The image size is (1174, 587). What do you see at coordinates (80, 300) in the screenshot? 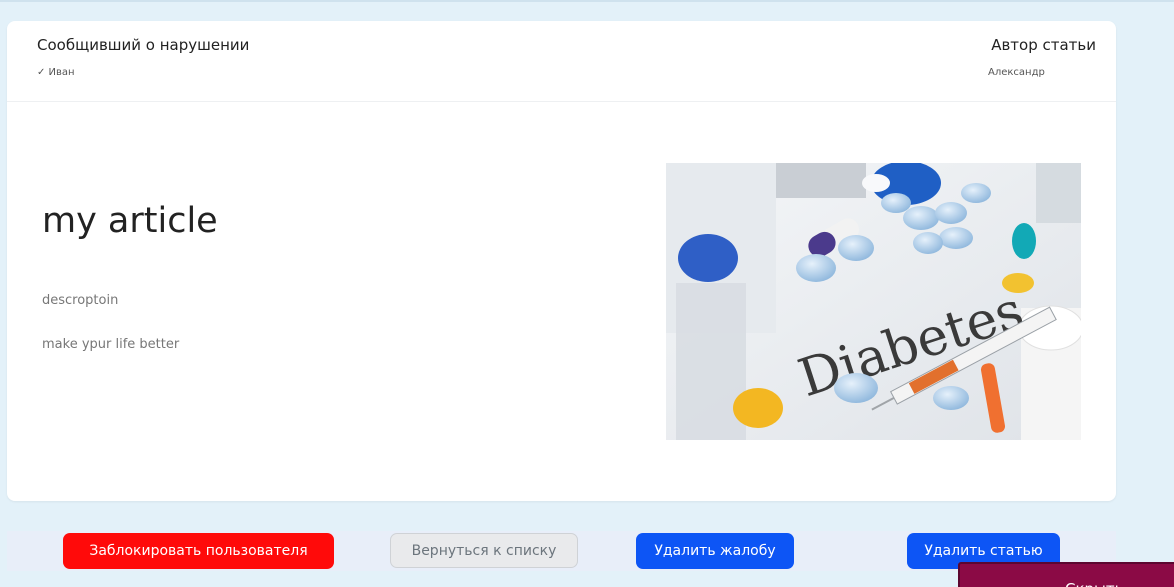
I see `article-description: descroptoin` at bounding box center [80, 300].